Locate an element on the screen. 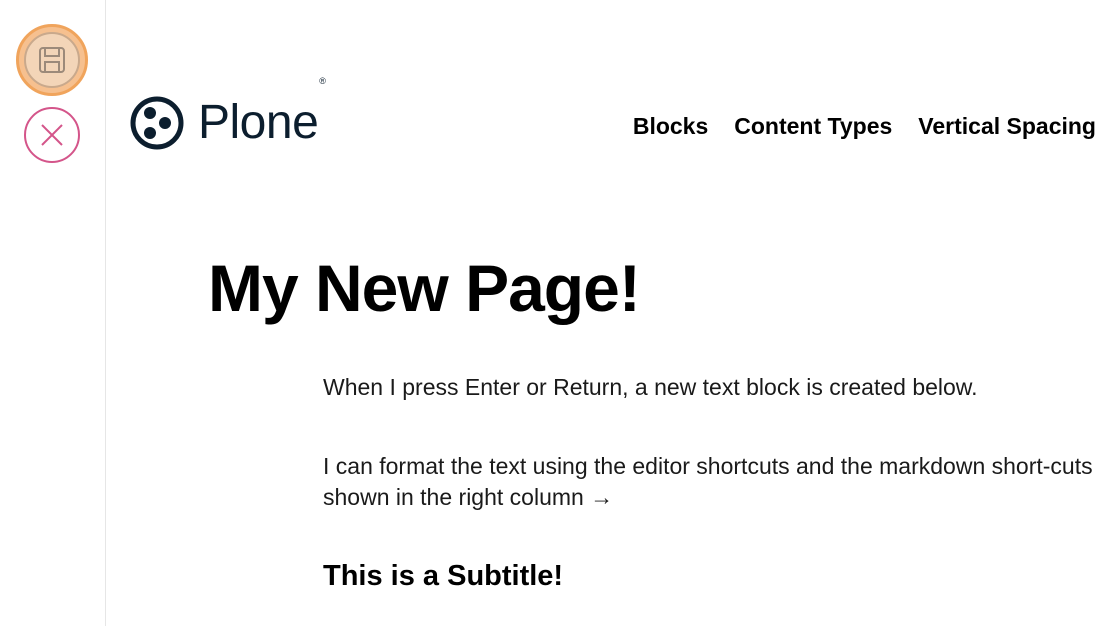 The width and height of the screenshot is (1120, 626). cancel-button is located at coordinates (52, 135).